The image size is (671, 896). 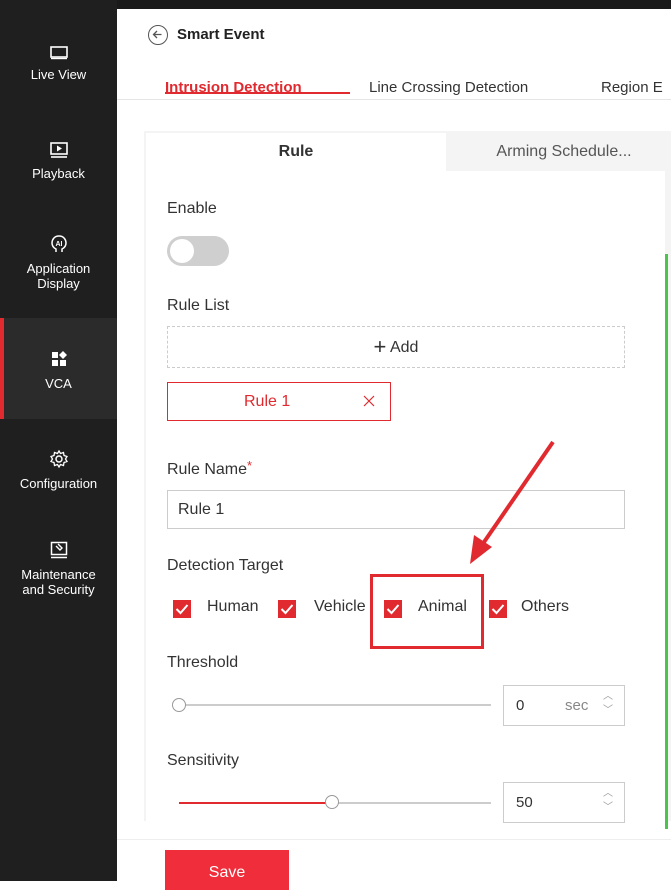 What do you see at coordinates (58, 589) in the screenshot?
I see `sidebar-item-label-line2: and Security` at bounding box center [58, 589].